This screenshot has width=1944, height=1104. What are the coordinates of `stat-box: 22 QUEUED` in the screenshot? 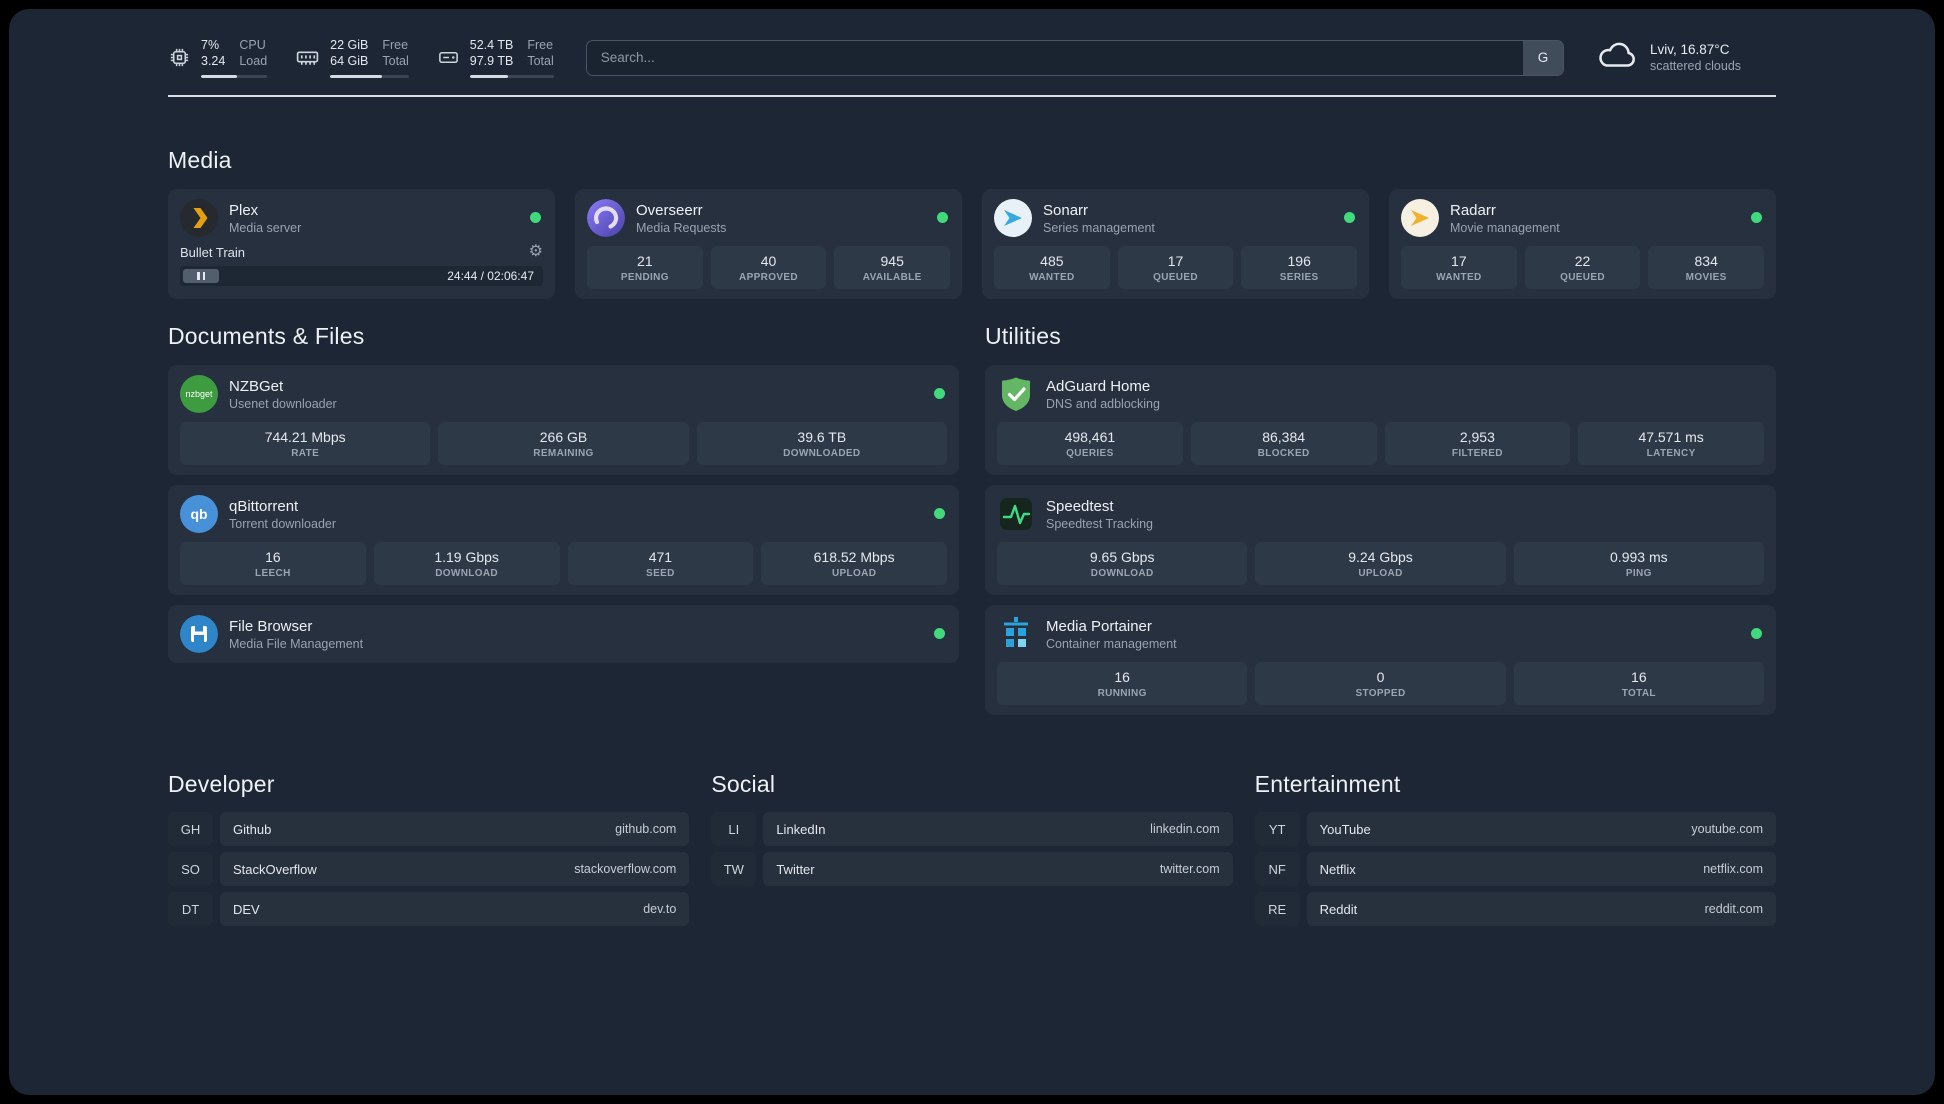 It's located at (1582, 267).